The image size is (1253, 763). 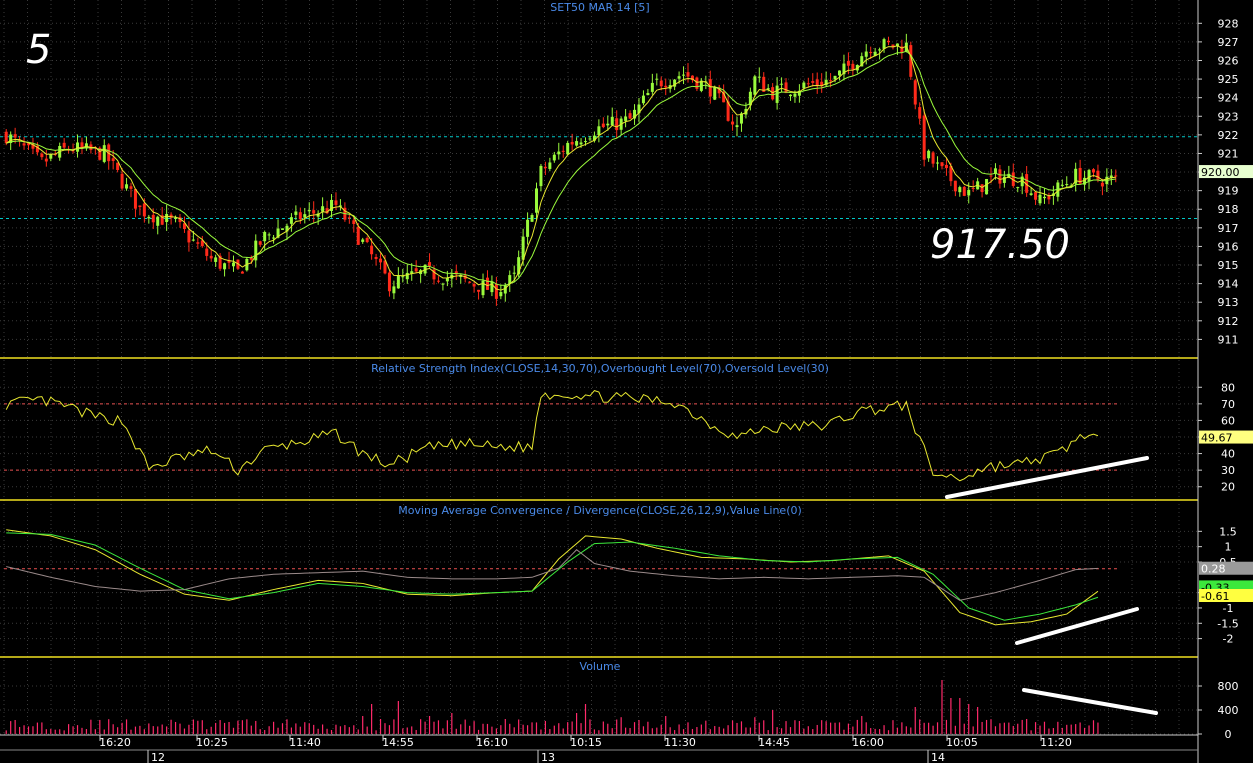 I want to click on x-tick-label: 10:05, so click(x=962, y=742).